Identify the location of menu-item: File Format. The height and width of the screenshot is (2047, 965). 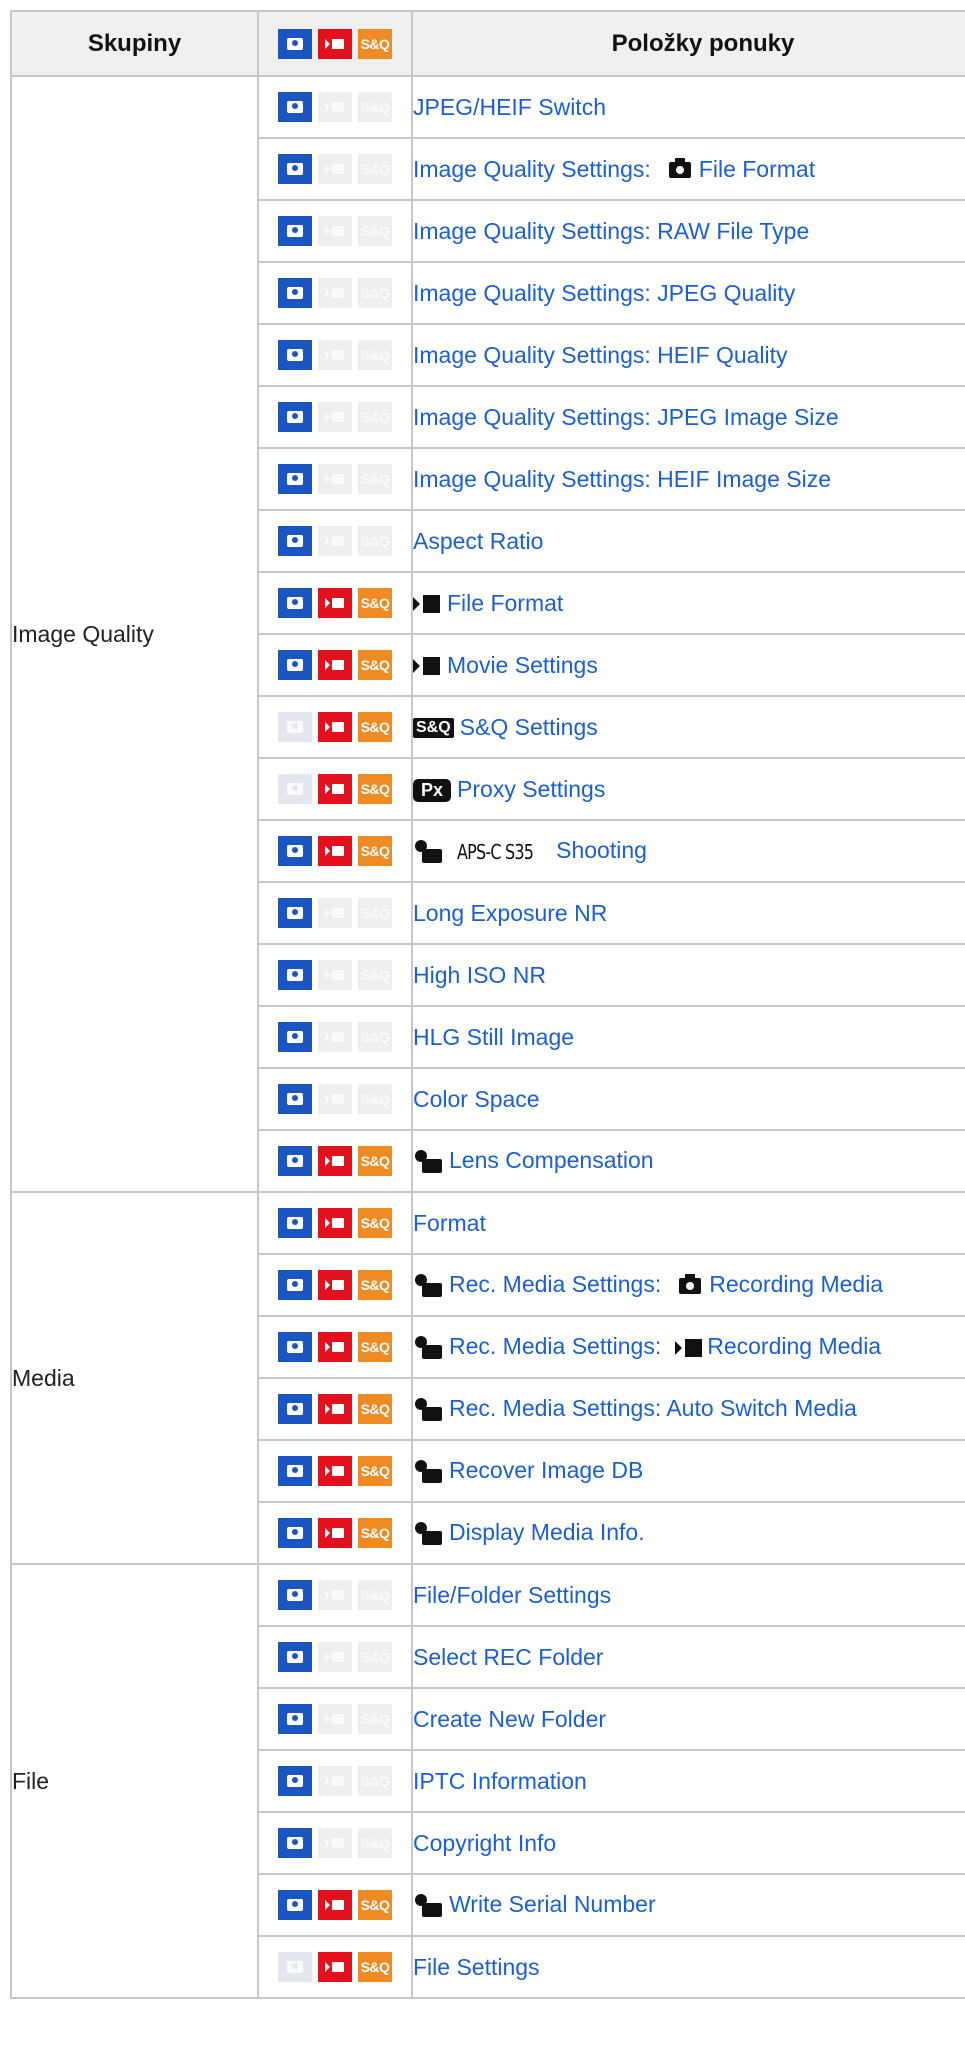
(688, 603).